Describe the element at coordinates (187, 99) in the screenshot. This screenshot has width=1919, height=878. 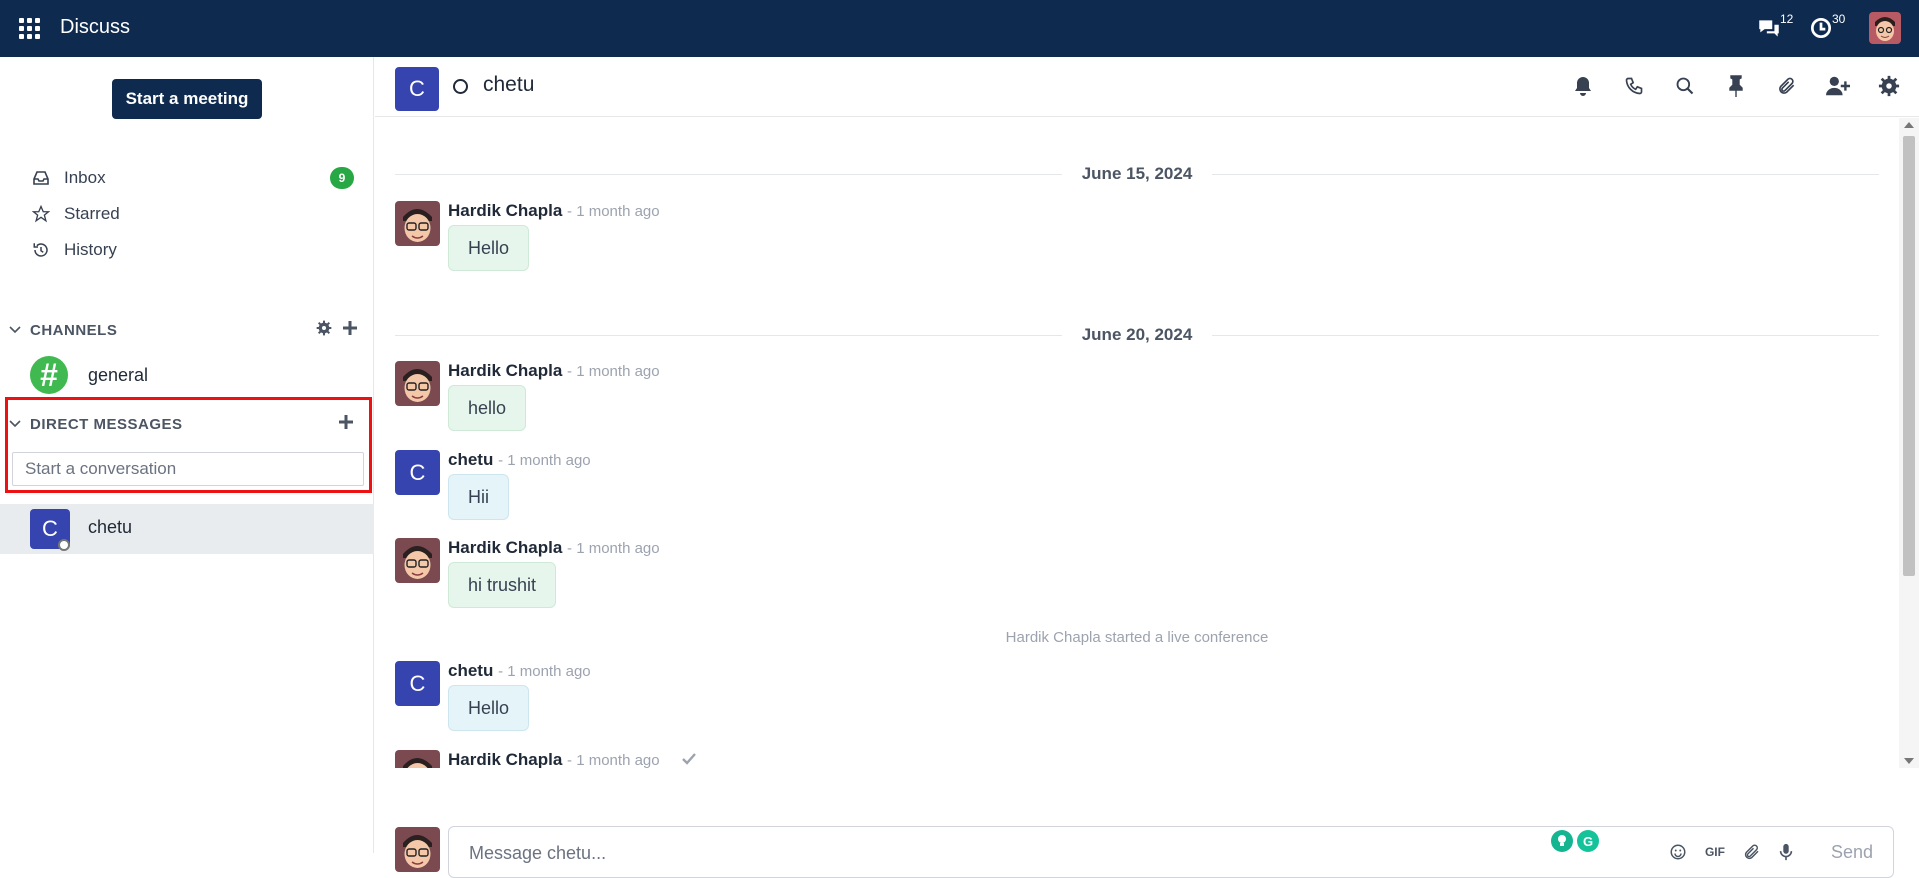
I see `start-meeting-button: Start a meeting` at that location.